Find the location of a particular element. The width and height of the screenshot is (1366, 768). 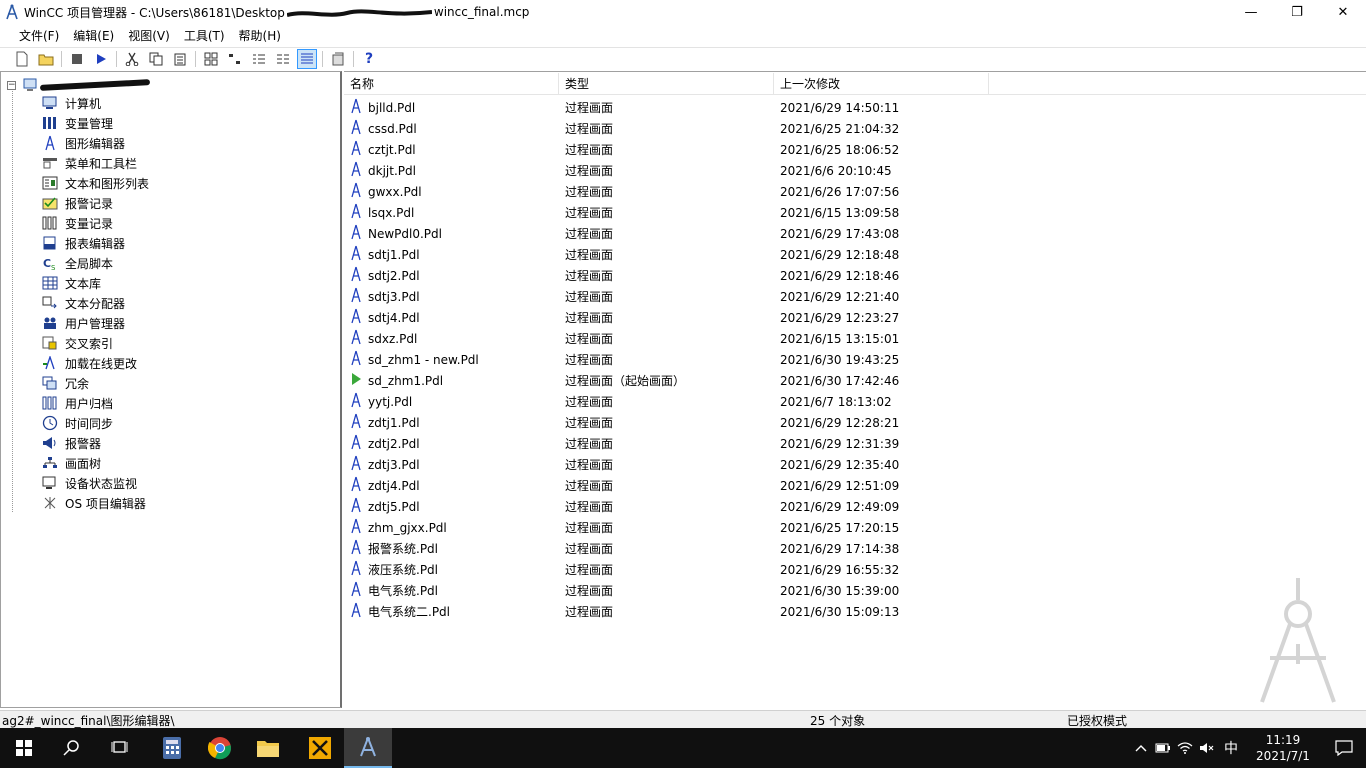

user-archive-icon is located at coordinates (50, 403).